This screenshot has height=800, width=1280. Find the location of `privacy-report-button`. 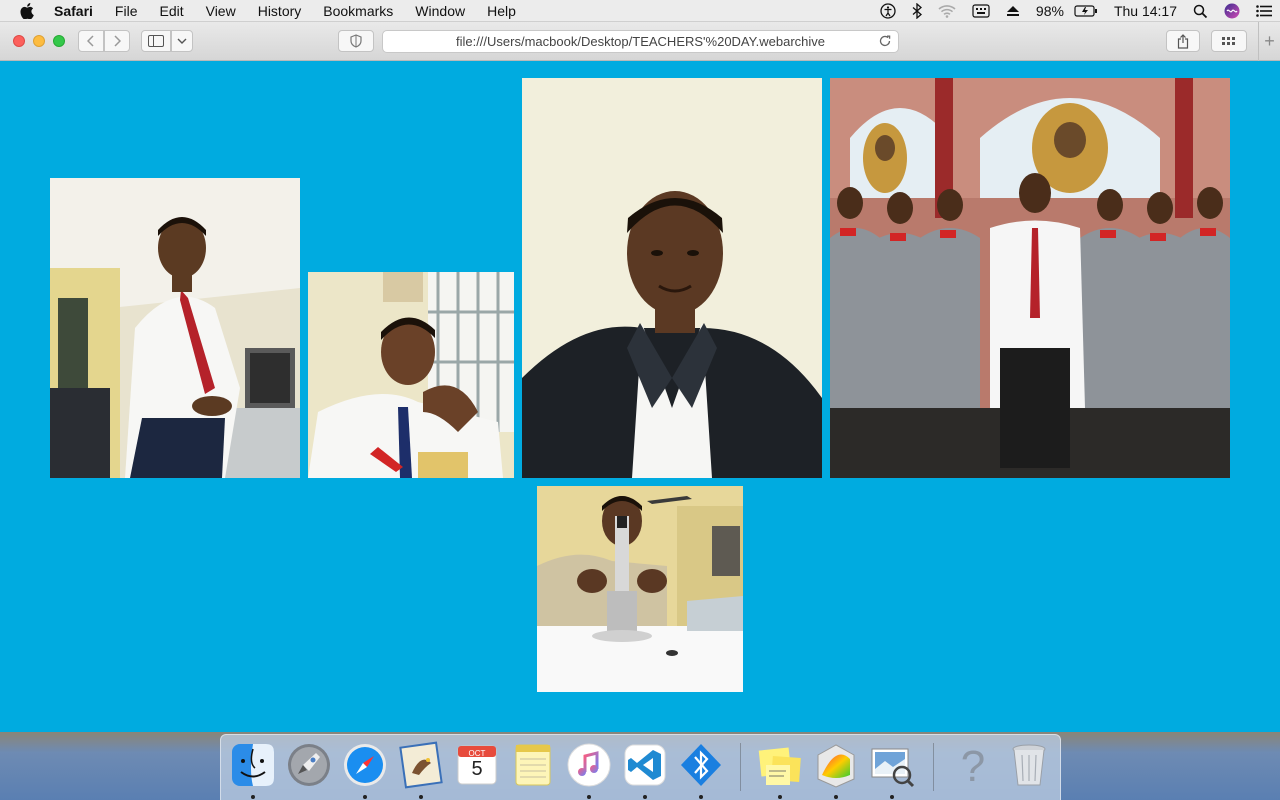

privacy-report-button is located at coordinates (356, 41).